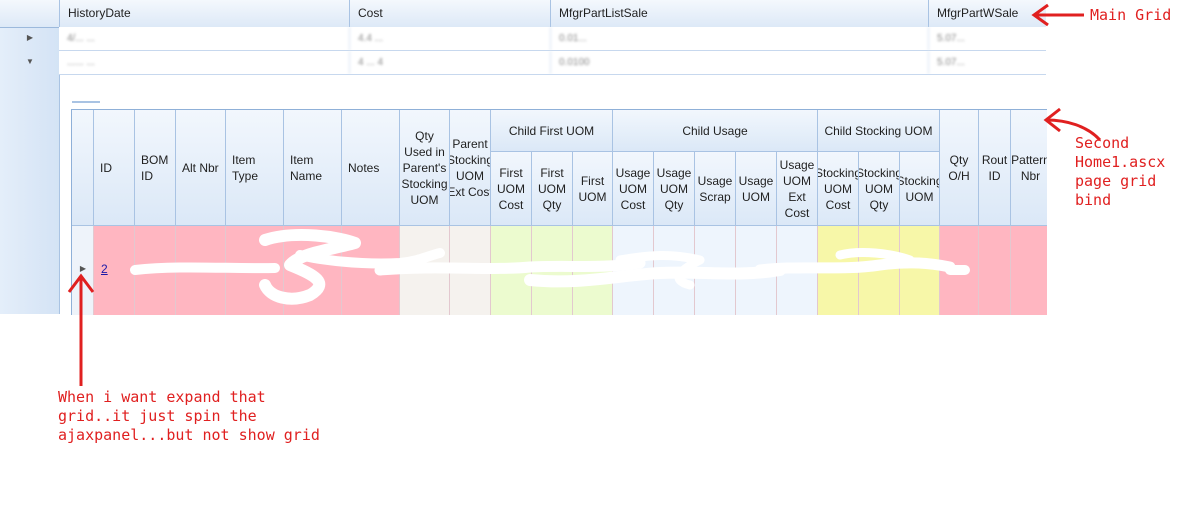 The image size is (1184, 516). What do you see at coordinates (81, 329) in the screenshot?
I see `arrow-expand-note` at bounding box center [81, 329].